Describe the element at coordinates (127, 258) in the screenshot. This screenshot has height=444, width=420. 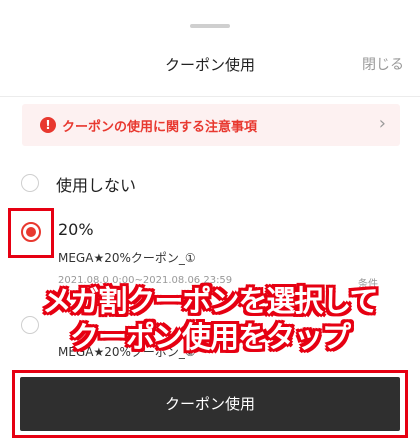
I see `coupon-1-name: MEGA★20%クーポン_①` at that location.